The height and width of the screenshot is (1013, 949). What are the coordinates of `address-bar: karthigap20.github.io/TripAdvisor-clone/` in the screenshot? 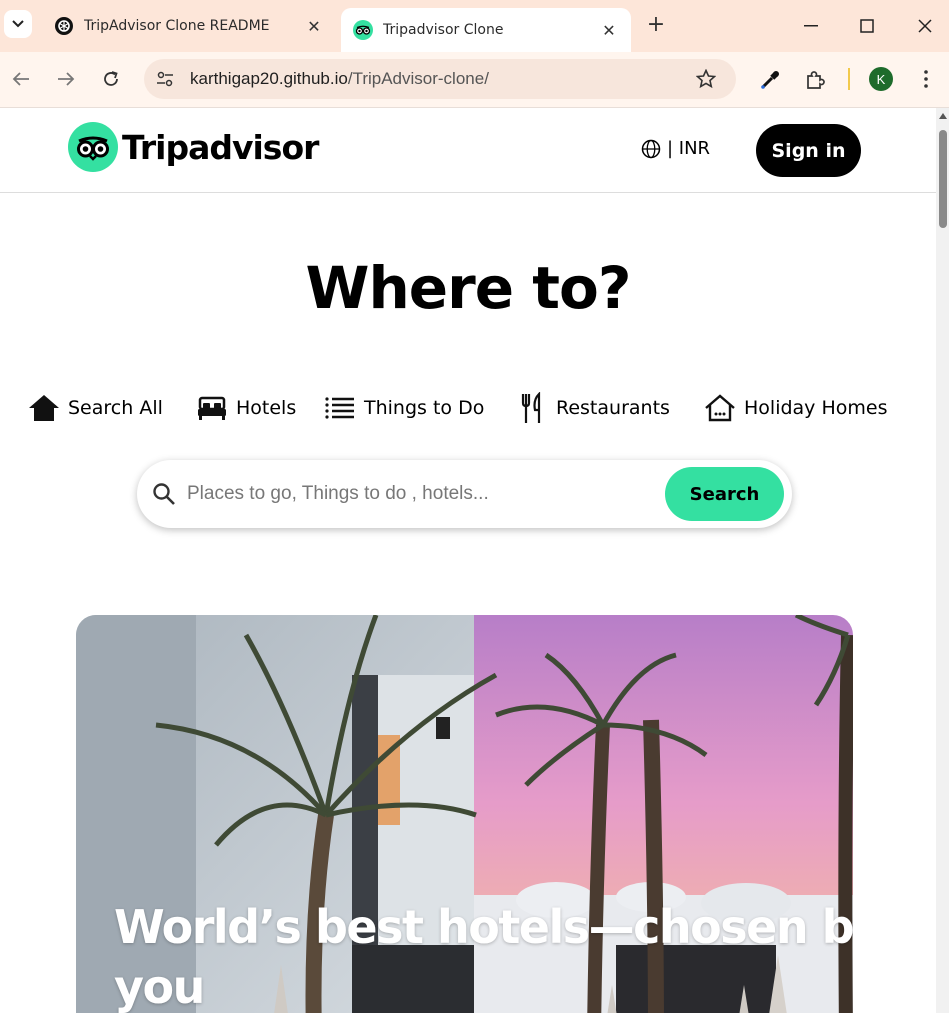 It's located at (440, 79).